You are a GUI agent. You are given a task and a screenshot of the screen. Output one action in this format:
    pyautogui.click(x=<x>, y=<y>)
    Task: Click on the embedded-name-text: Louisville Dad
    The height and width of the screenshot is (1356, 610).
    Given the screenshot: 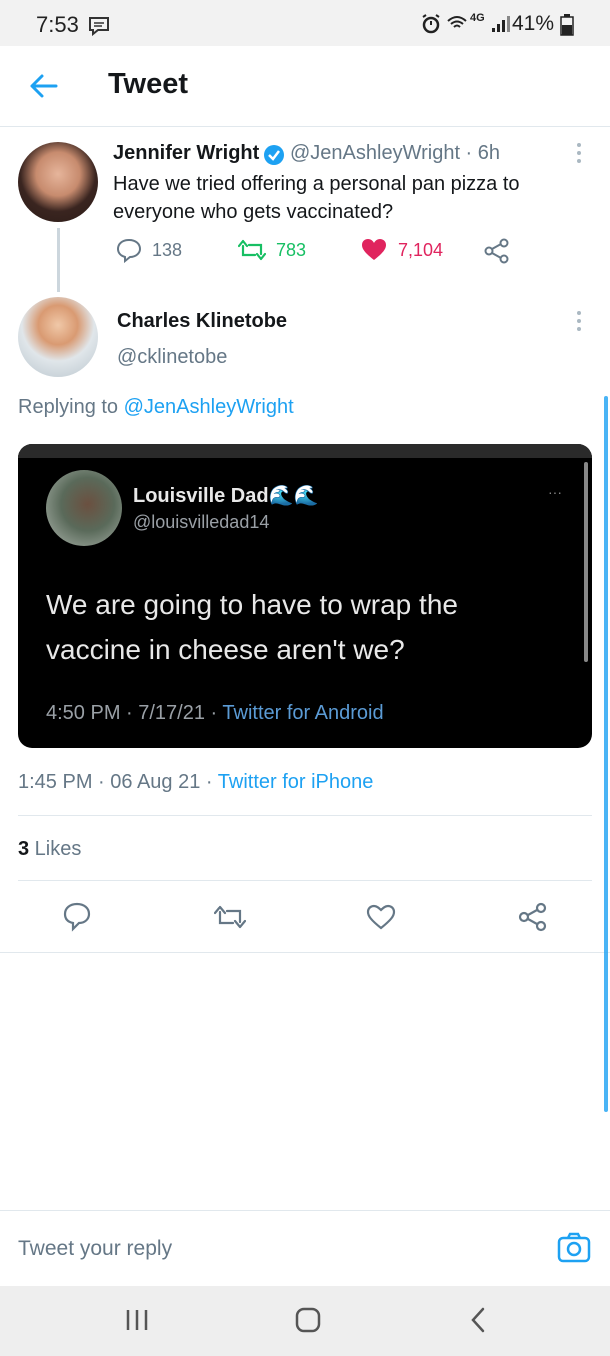 What is the action you would take?
    pyautogui.click(x=201, y=496)
    